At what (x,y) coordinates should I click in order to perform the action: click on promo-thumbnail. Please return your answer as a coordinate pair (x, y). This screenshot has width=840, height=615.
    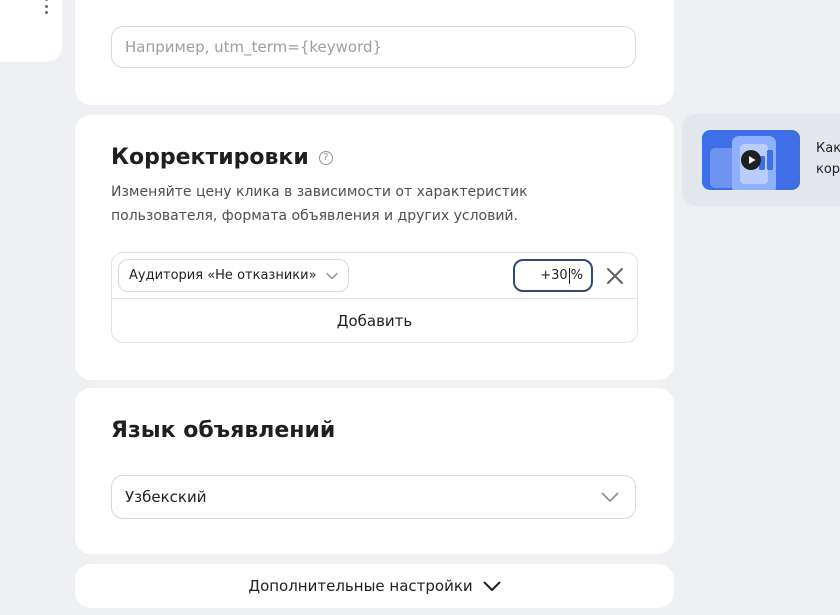
    Looking at the image, I should click on (751, 160).